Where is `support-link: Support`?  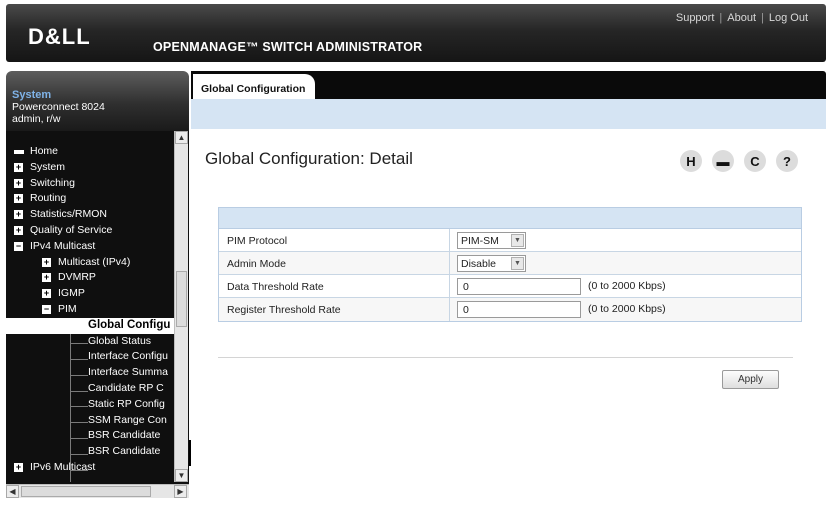 support-link: Support is located at coordinates (695, 18).